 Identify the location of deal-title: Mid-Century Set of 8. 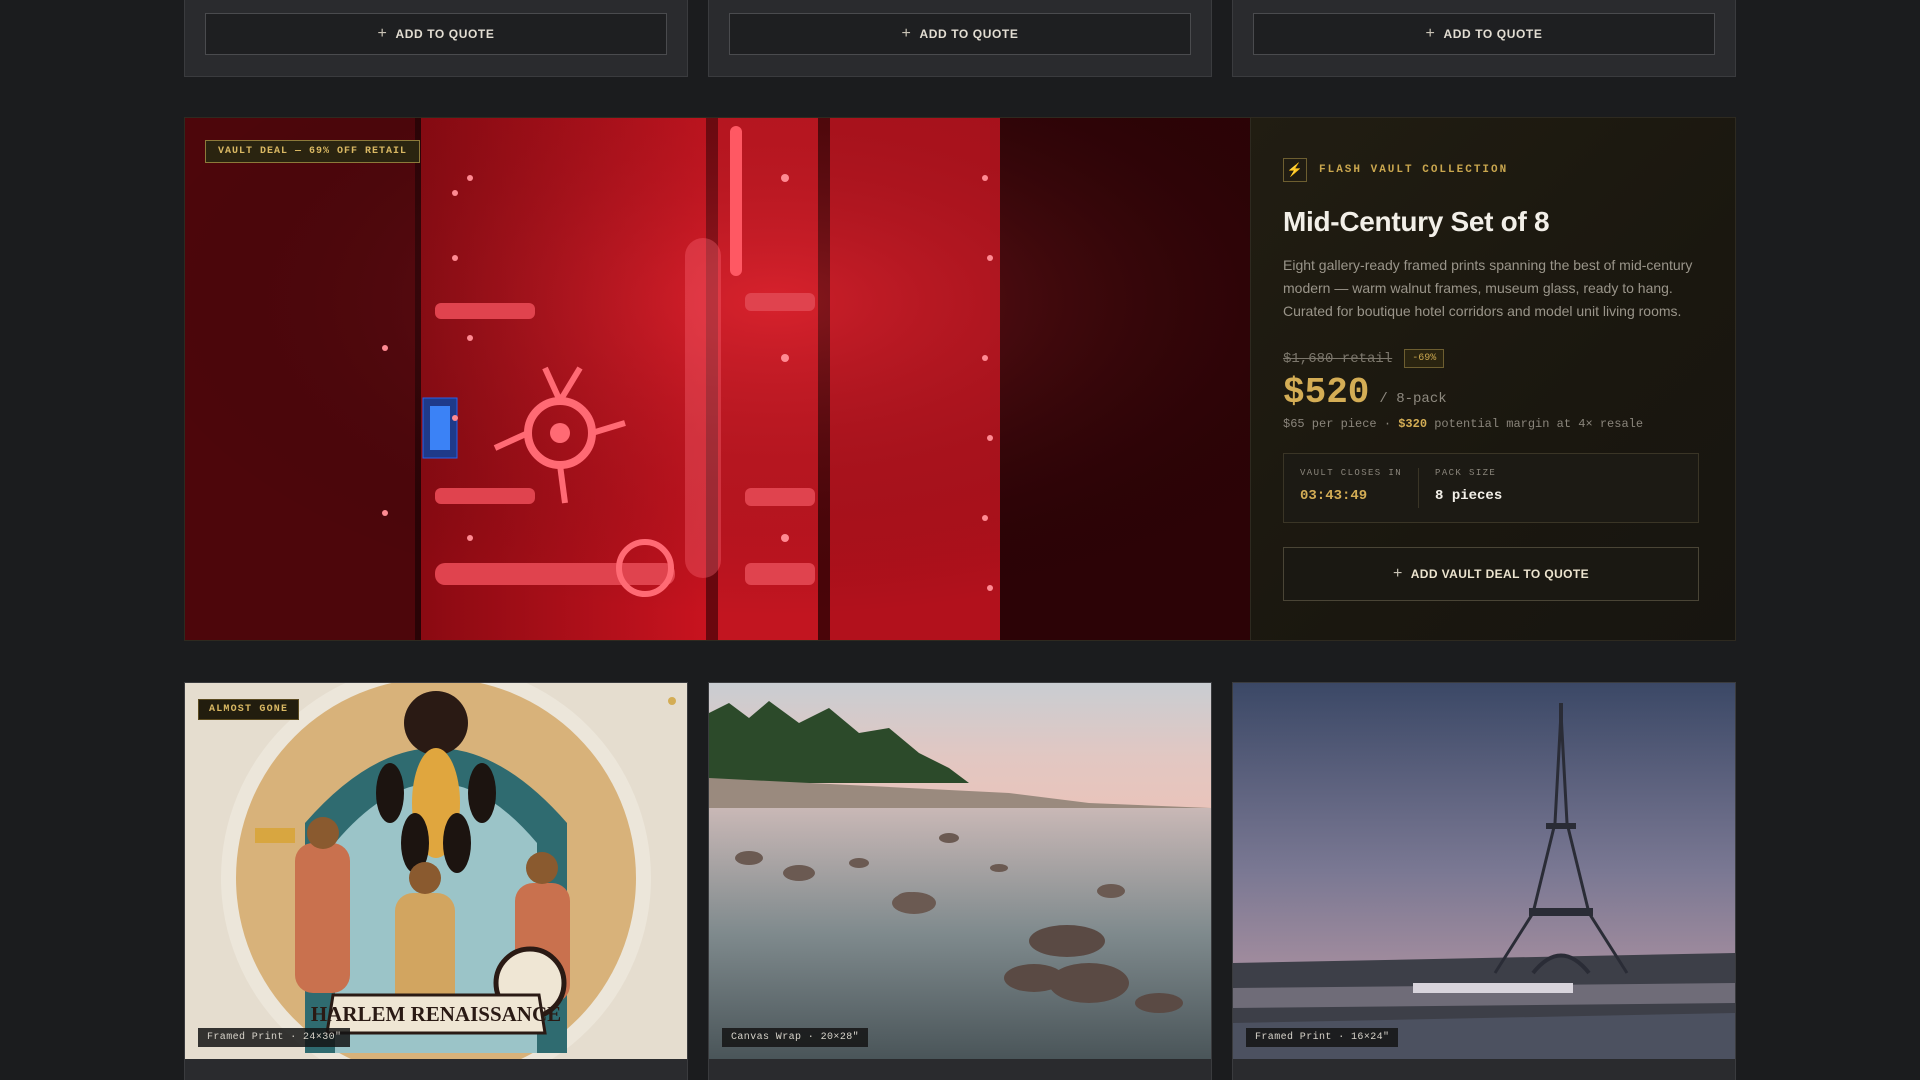
(1416, 221).